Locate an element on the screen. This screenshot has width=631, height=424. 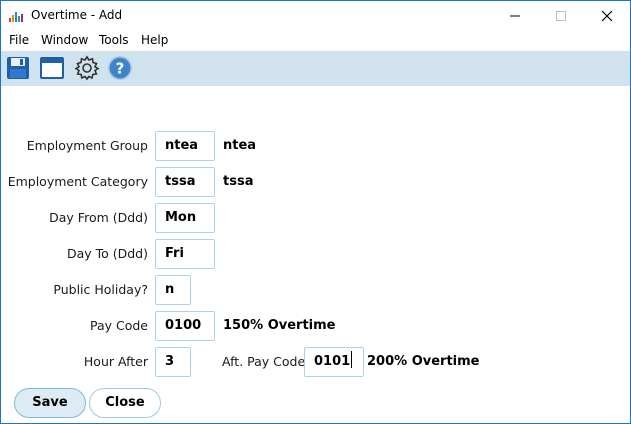
aft-pay-code-field: 0101 is located at coordinates (334, 362).